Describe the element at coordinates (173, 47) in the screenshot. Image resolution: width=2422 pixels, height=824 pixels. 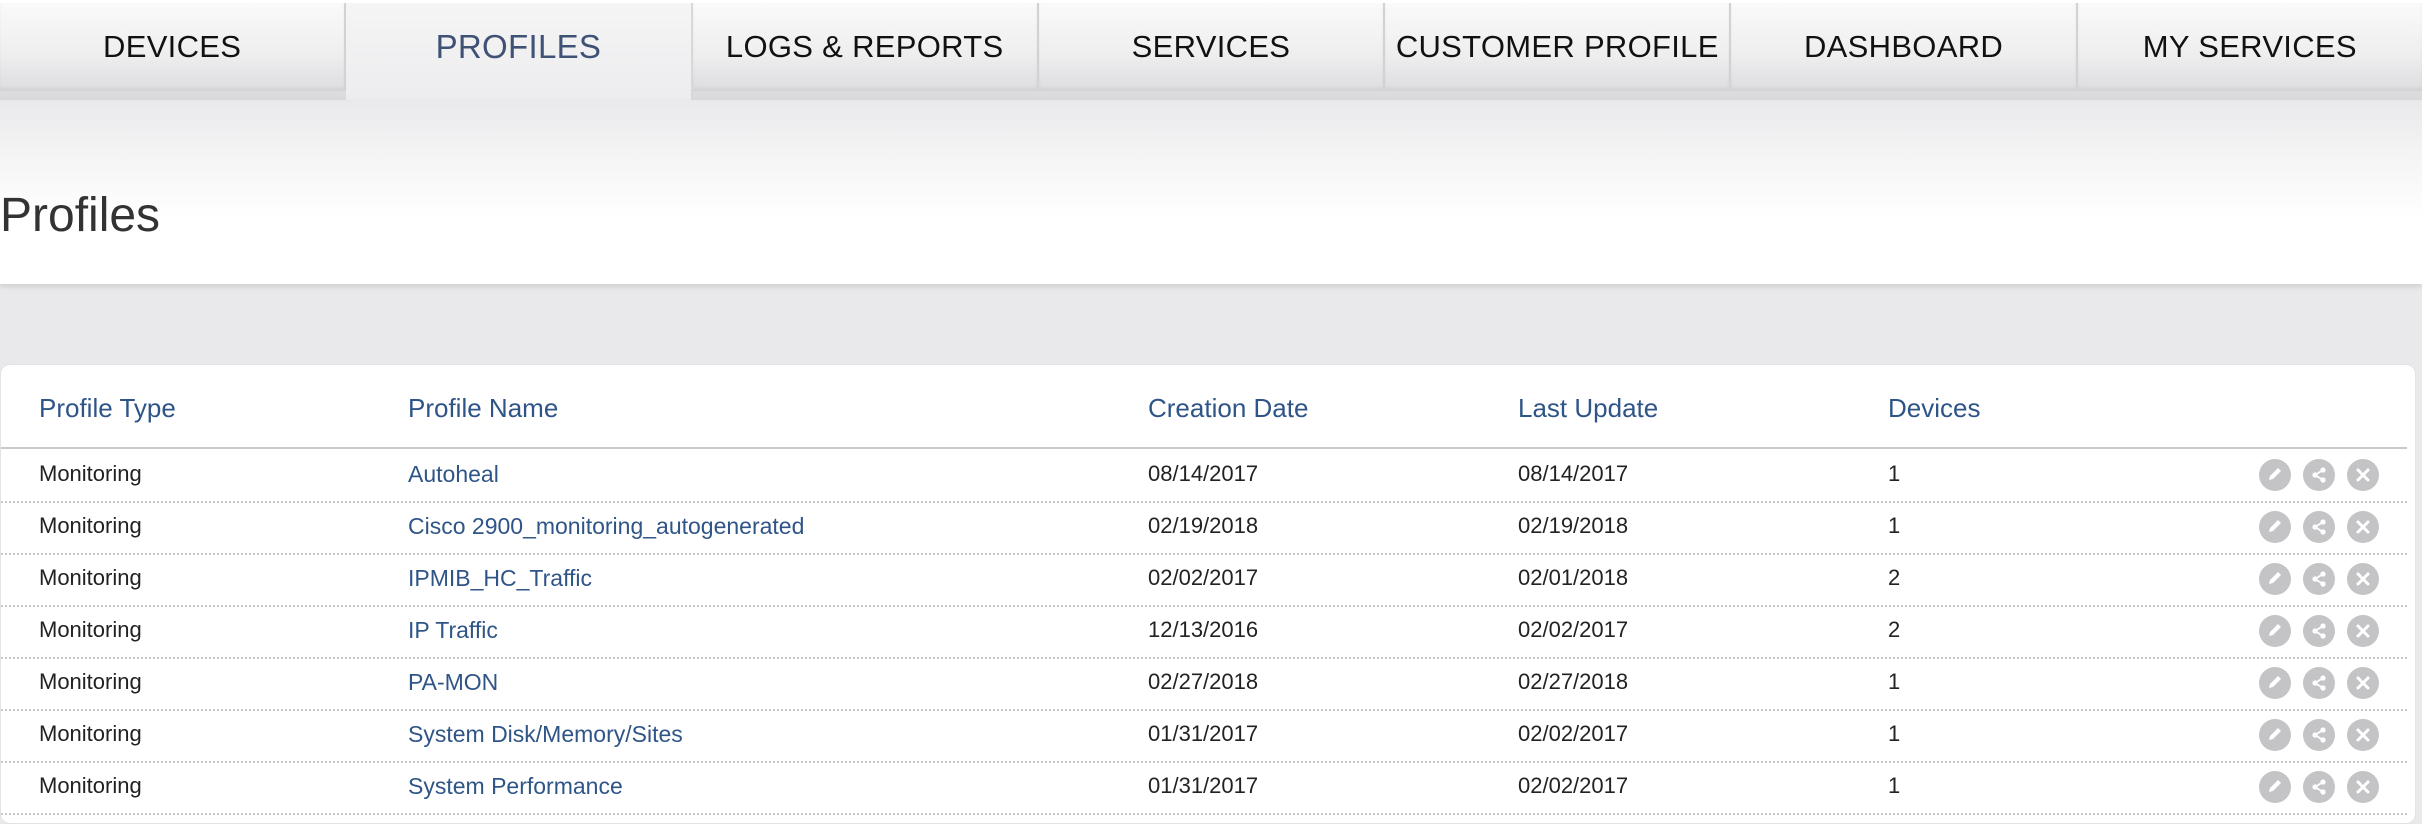
I see `tab-devices: DEVICES` at that location.